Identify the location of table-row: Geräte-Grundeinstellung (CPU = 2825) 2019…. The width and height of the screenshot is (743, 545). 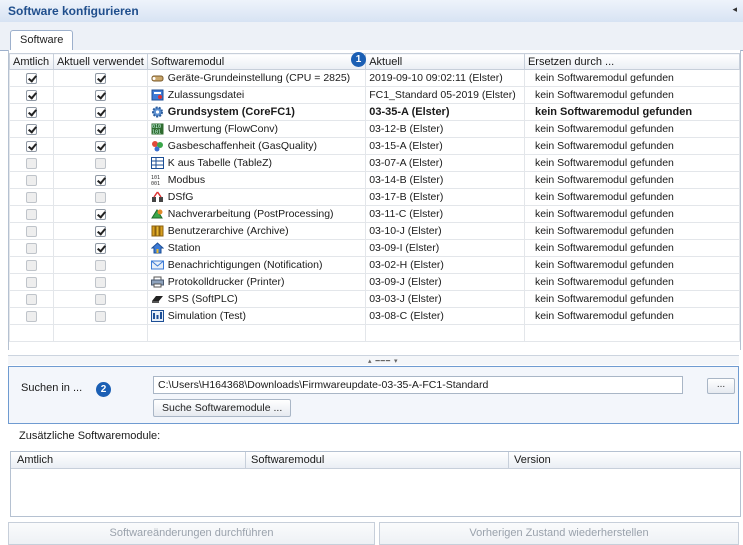
(375, 78).